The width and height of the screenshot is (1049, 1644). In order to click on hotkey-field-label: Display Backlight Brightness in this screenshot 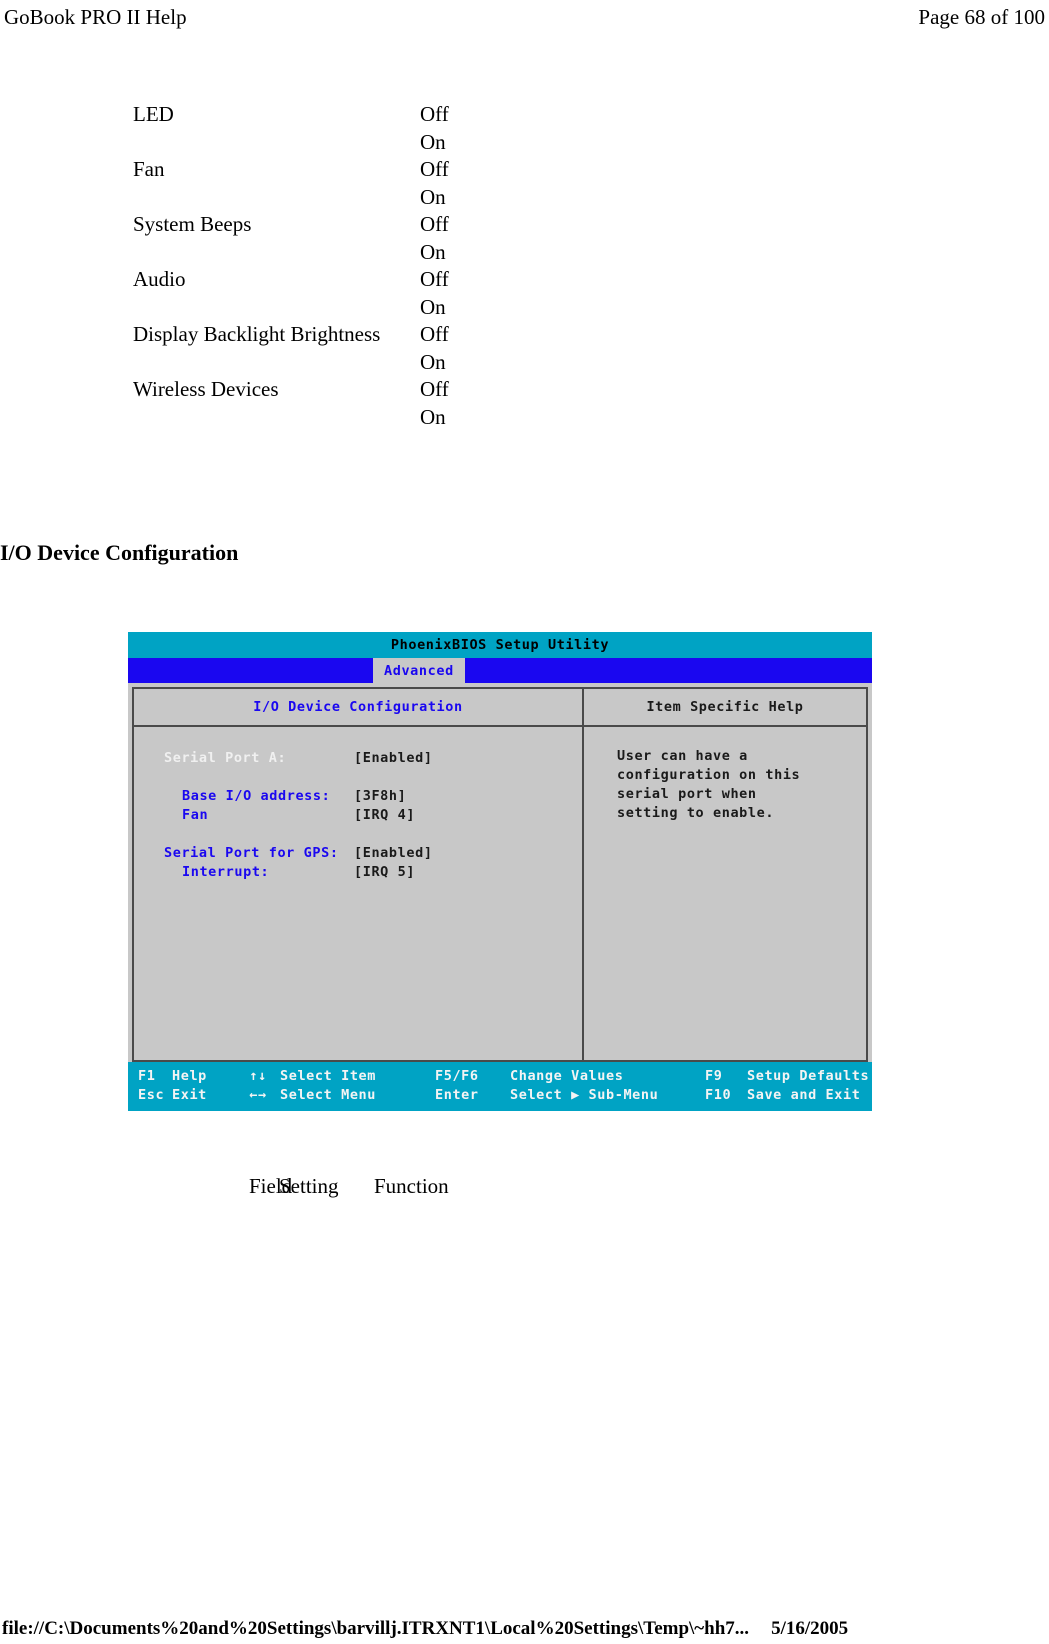, I will do `click(257, 334)`.